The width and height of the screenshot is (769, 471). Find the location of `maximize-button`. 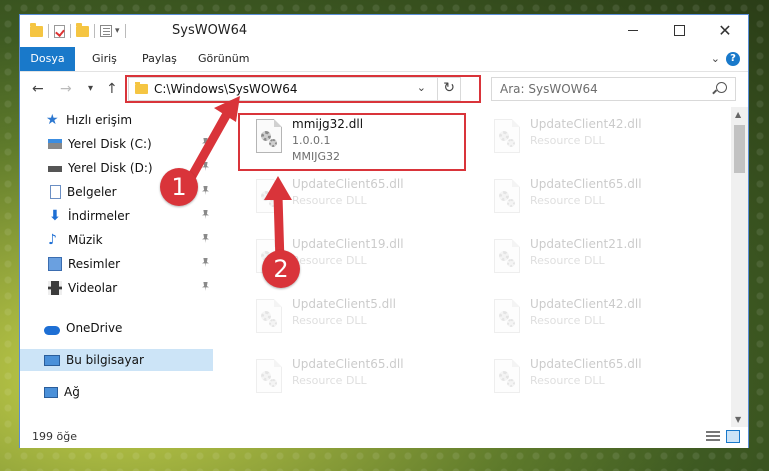

maximize-button is located at coordinates (679, 30).